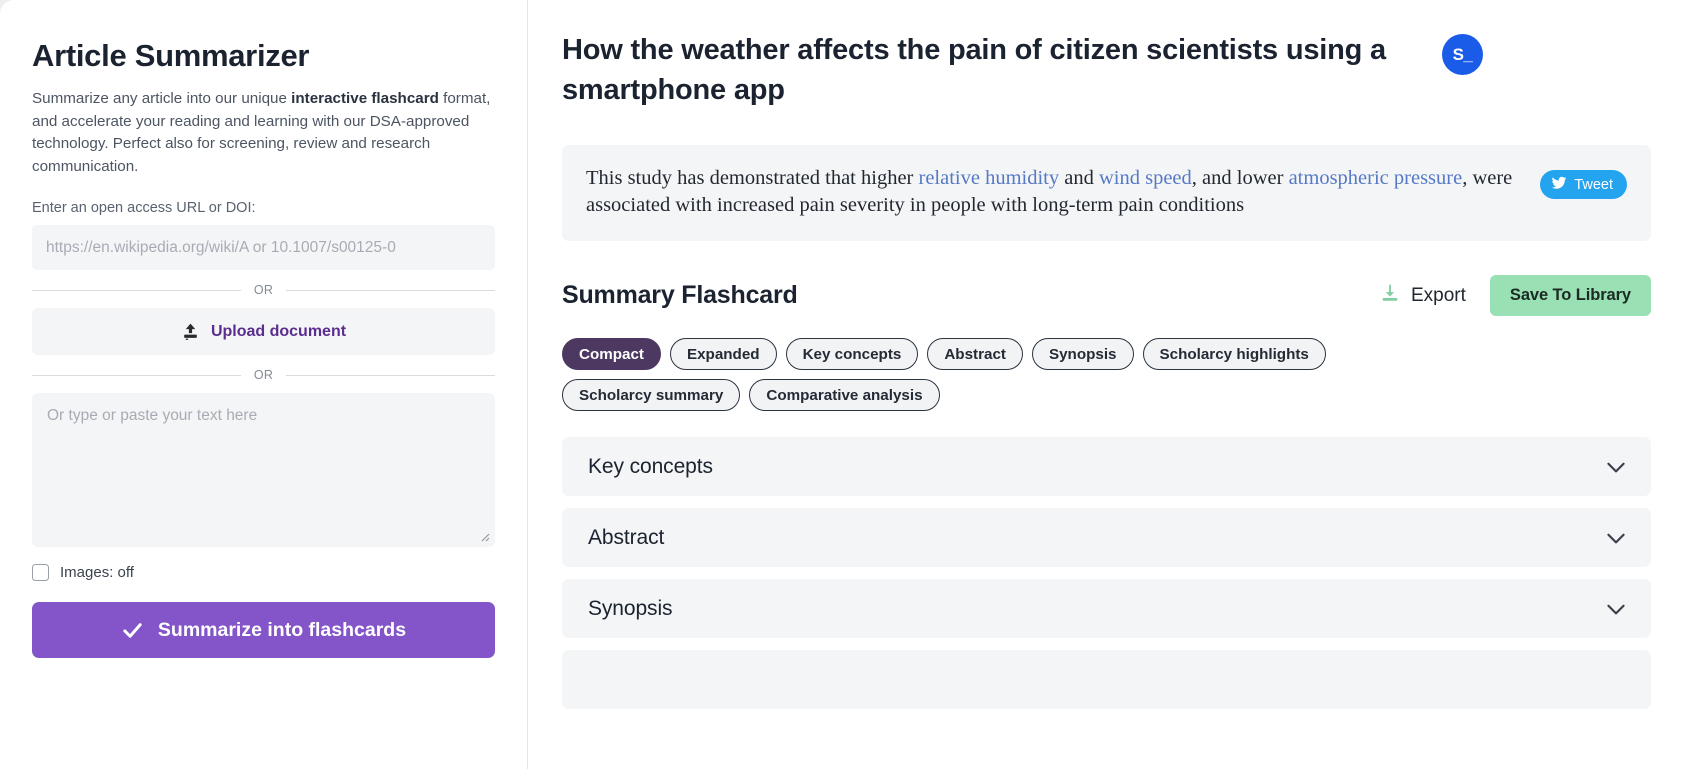 The image size is (1681, 769). What do you see at coordinates (626, 537) in the screenshot?
I see `accordion-title: Abstract` at bounding box center [626, 537].